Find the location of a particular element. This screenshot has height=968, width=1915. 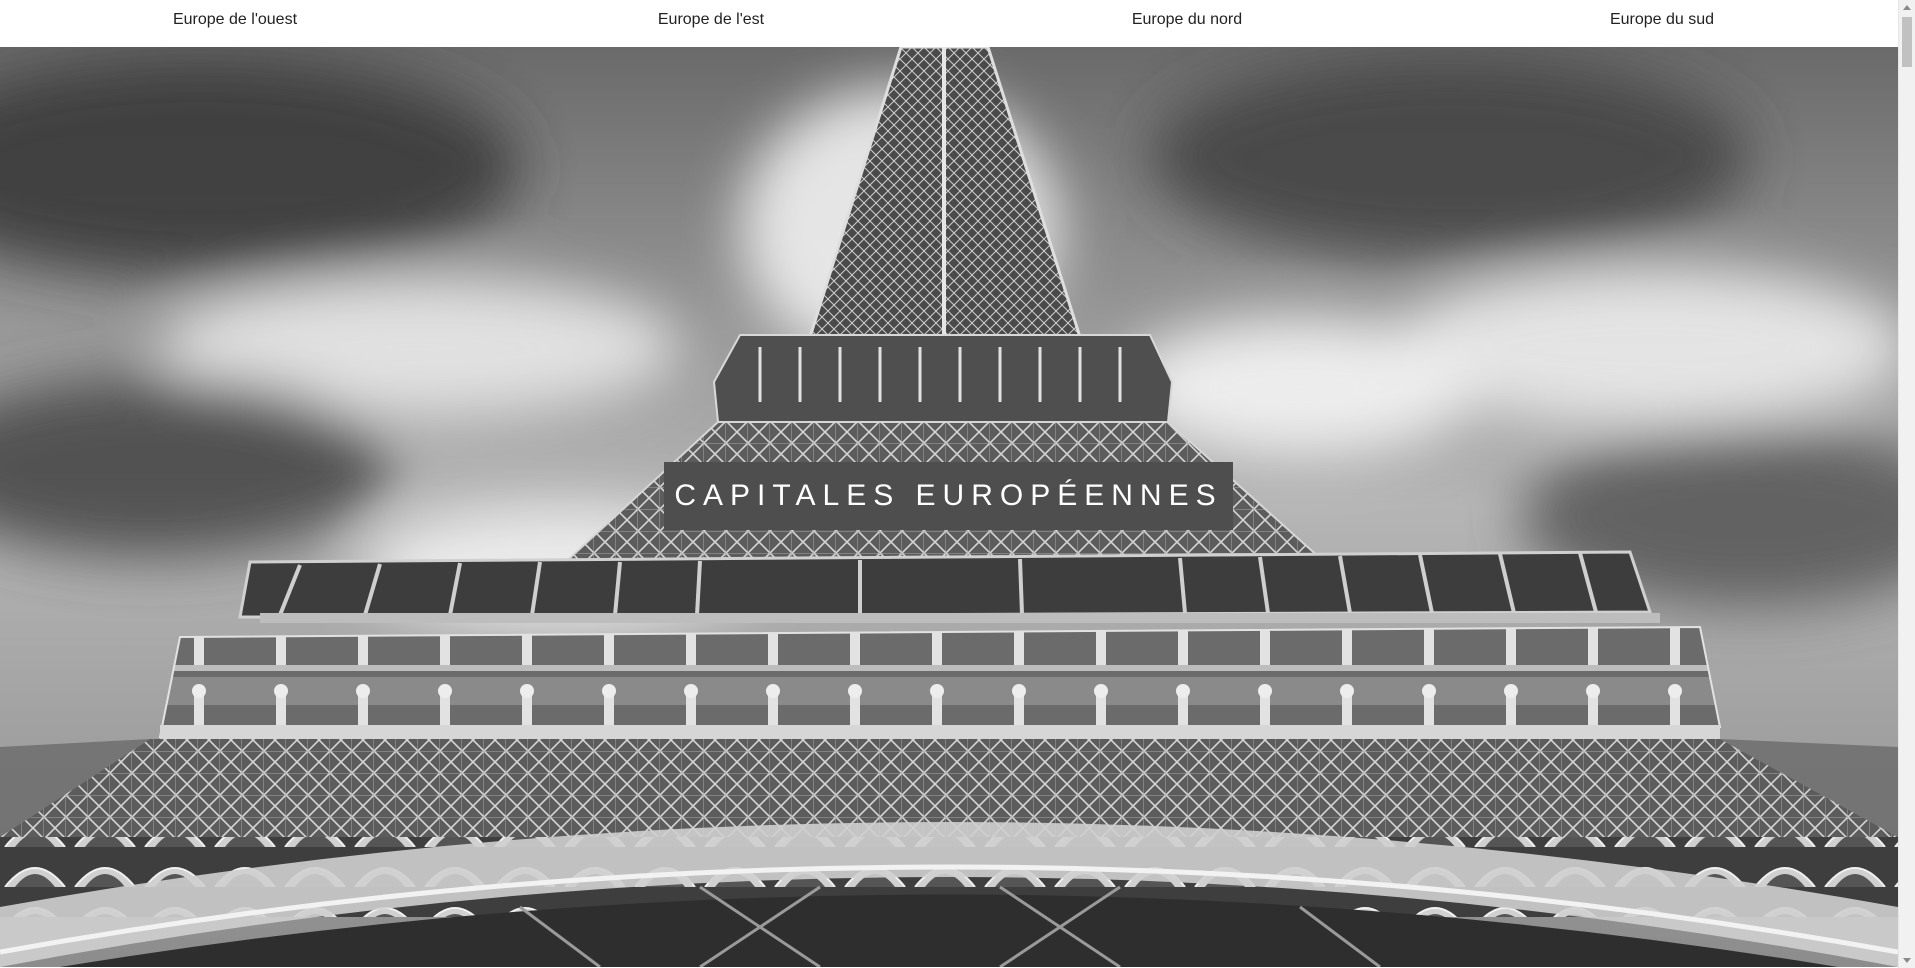

scroll-up-arrow-icon is located at coordinates (1907, 7).